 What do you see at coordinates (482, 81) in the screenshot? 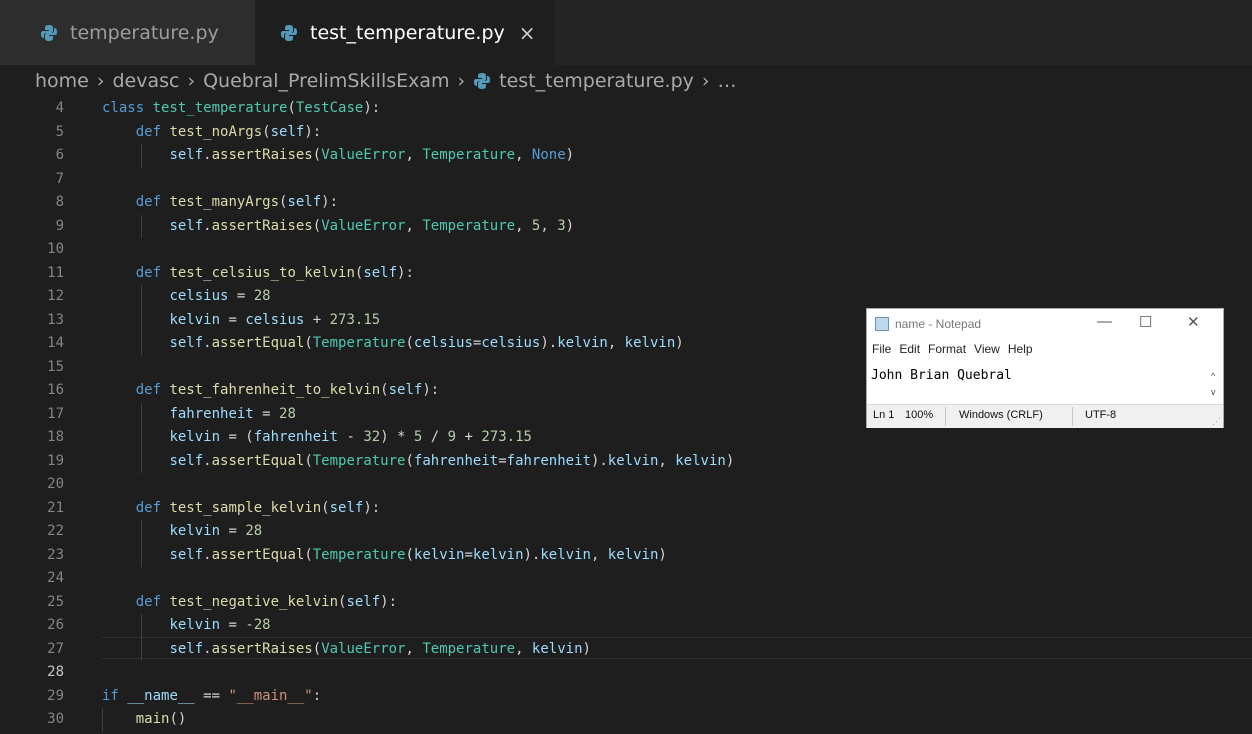
I see `python-icon` at bounding box center [482, 81].